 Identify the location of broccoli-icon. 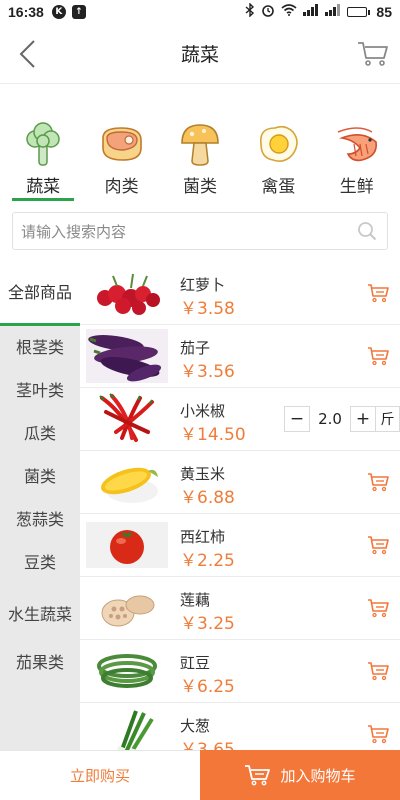
(43, 144).